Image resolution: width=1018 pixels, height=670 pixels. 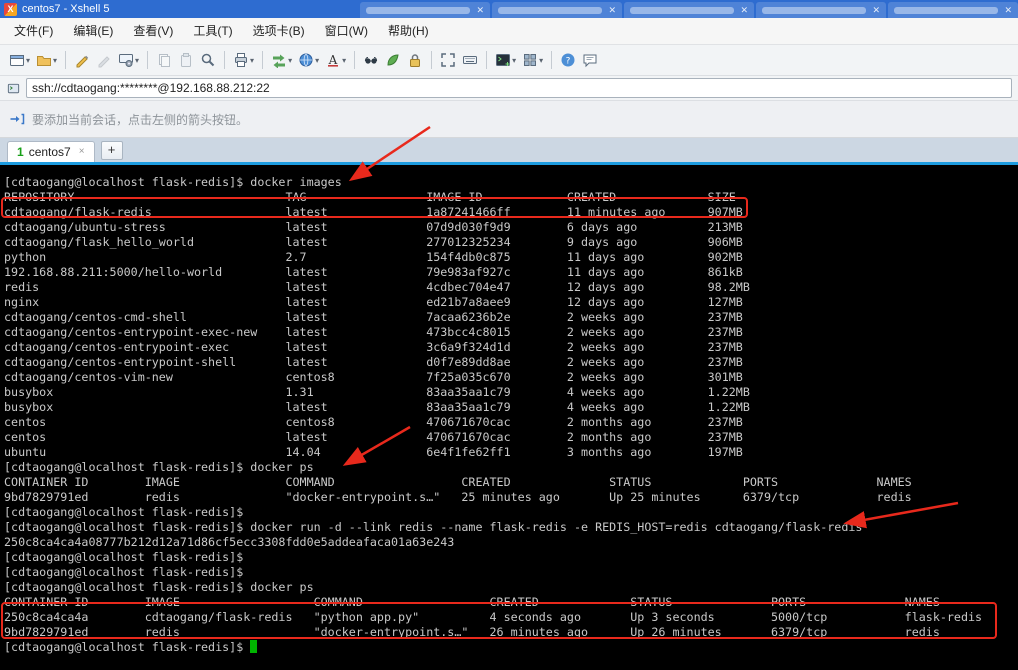 I want to click on terminal-prompt: [cdtaogang@localhost flask-redis]$, so click(x=127, y=647).